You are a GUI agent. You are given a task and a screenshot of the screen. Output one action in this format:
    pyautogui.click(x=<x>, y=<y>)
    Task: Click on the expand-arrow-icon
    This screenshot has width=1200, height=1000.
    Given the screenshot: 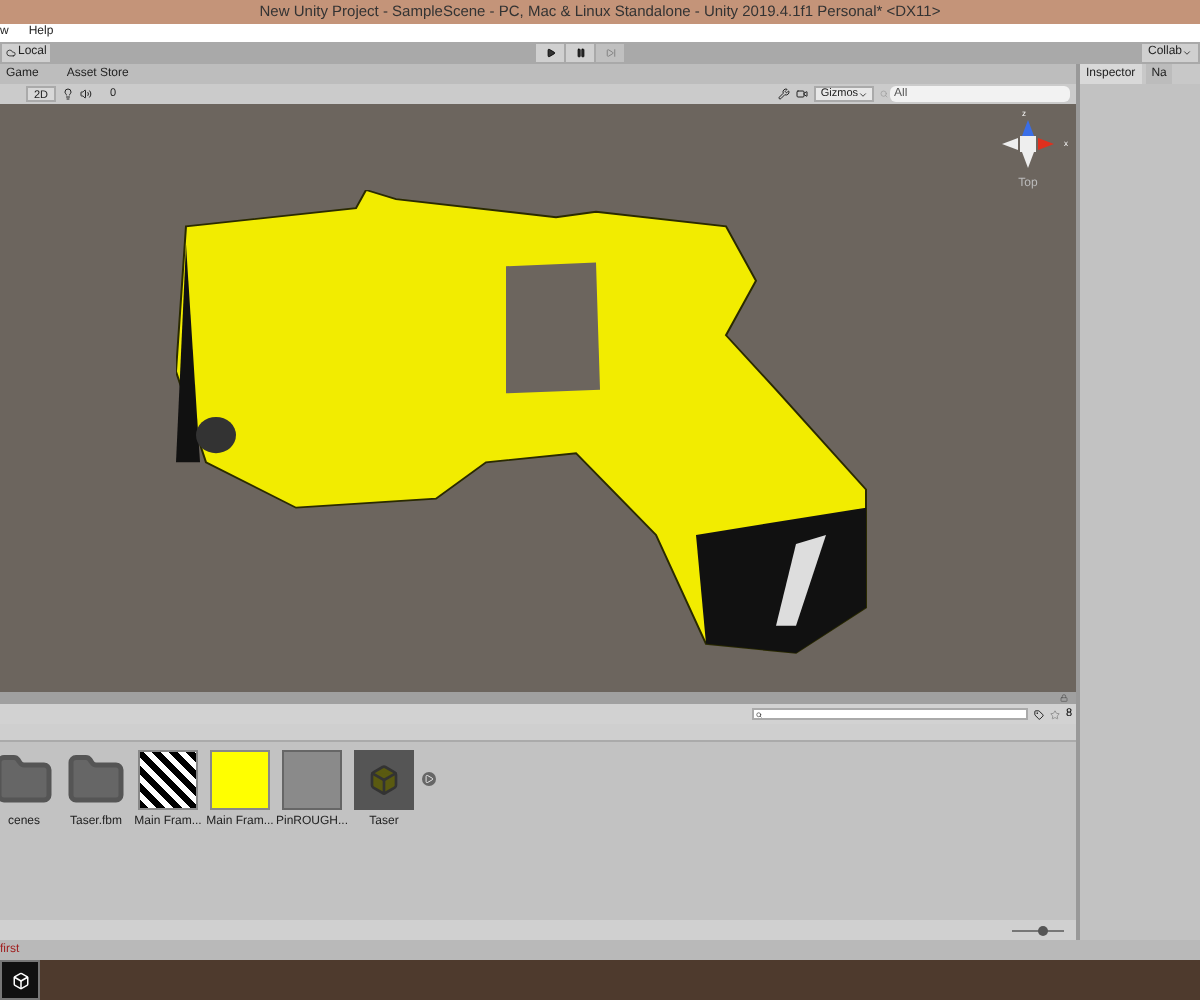 What is the action you would take?
    pyautogui.click(x=429, y=779)
    